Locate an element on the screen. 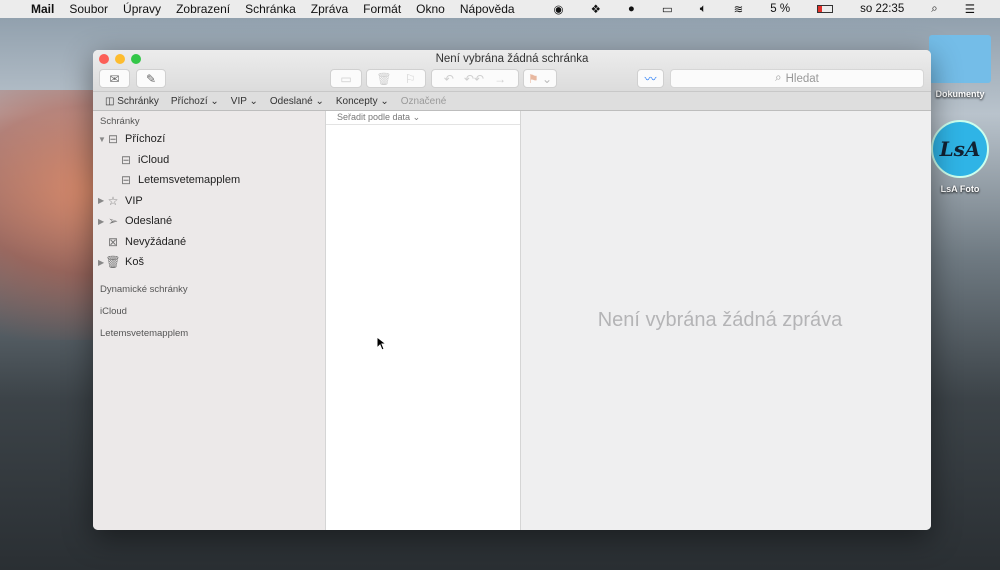 This screenshot has width=1000, height=570. activity-icon: 〰 is located at coordinates (650, 79).